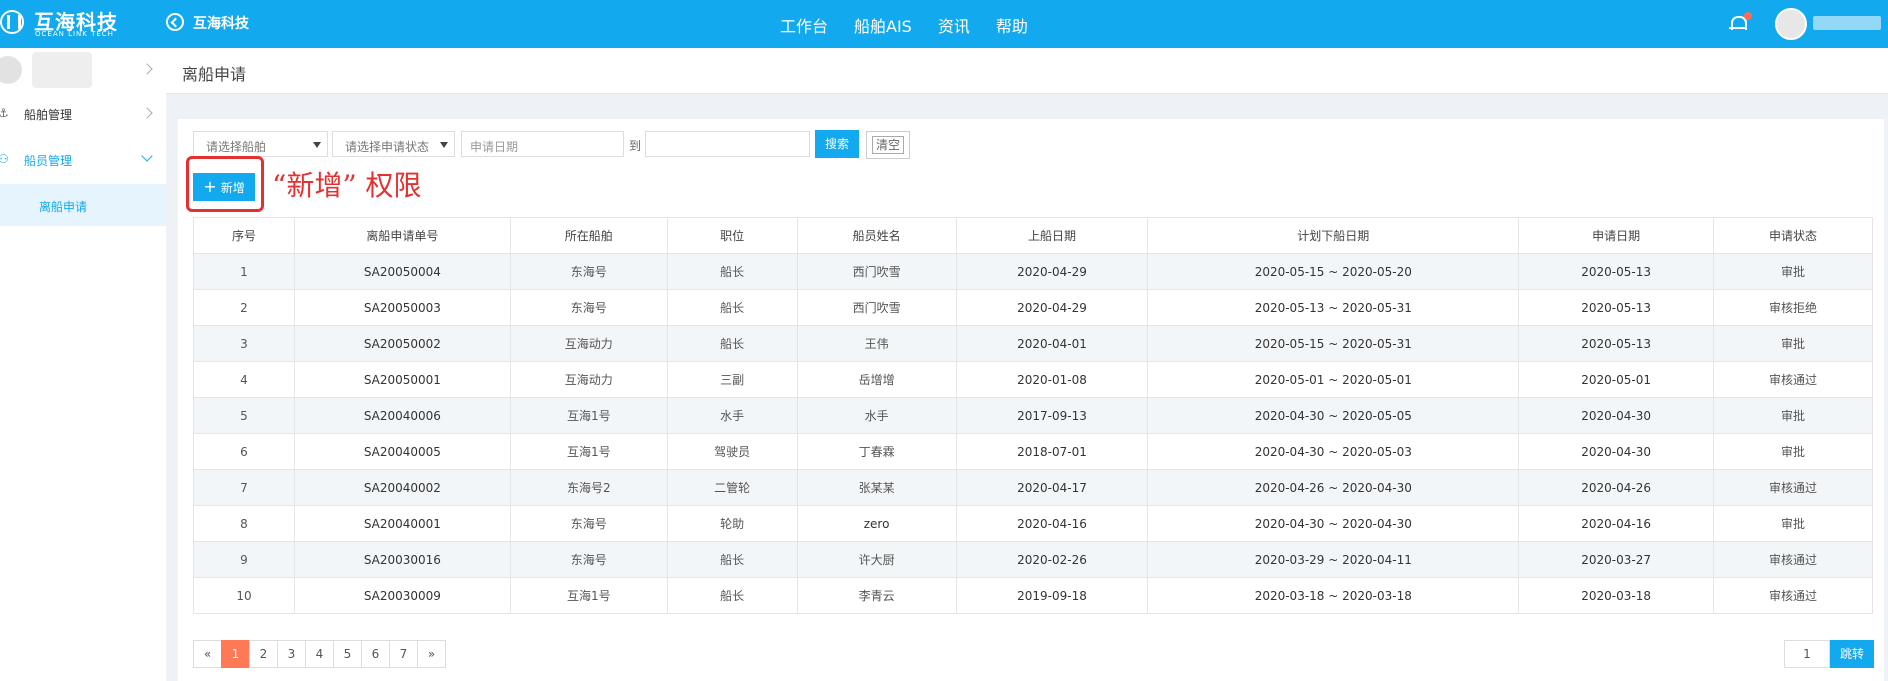  I want to click on back-arrow-icon, so click(175, 22).